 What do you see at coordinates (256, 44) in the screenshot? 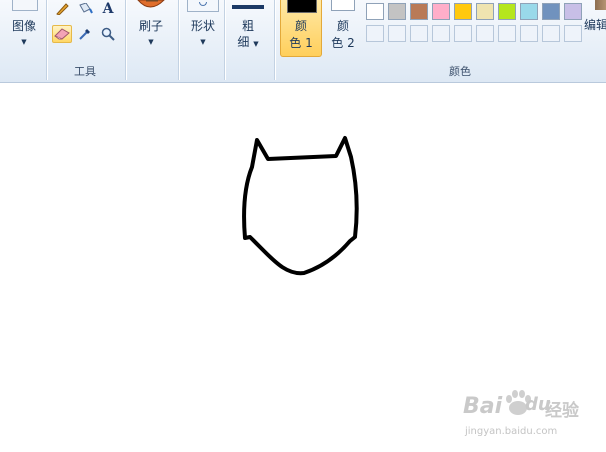
I see `size-dropdown-icon: ▼` at bounding box center [256, 44].